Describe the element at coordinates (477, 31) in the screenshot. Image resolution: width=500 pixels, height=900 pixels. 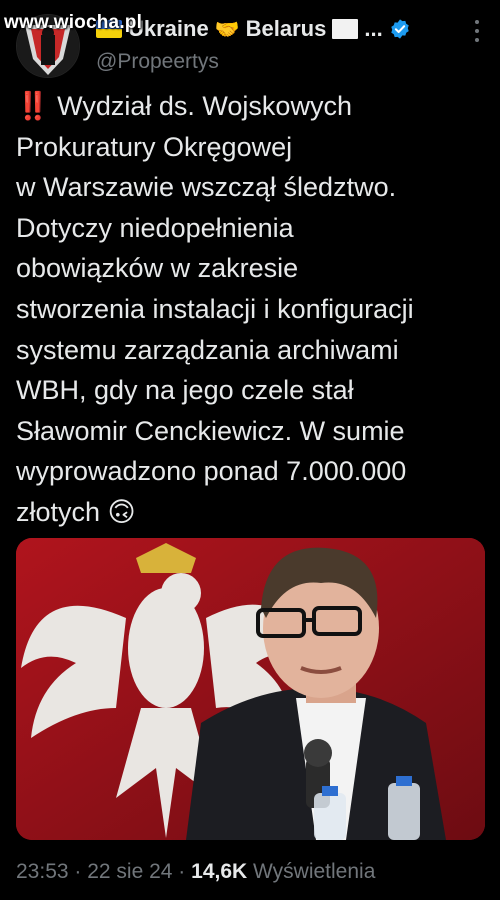
I see `more-options-icon` at that location.